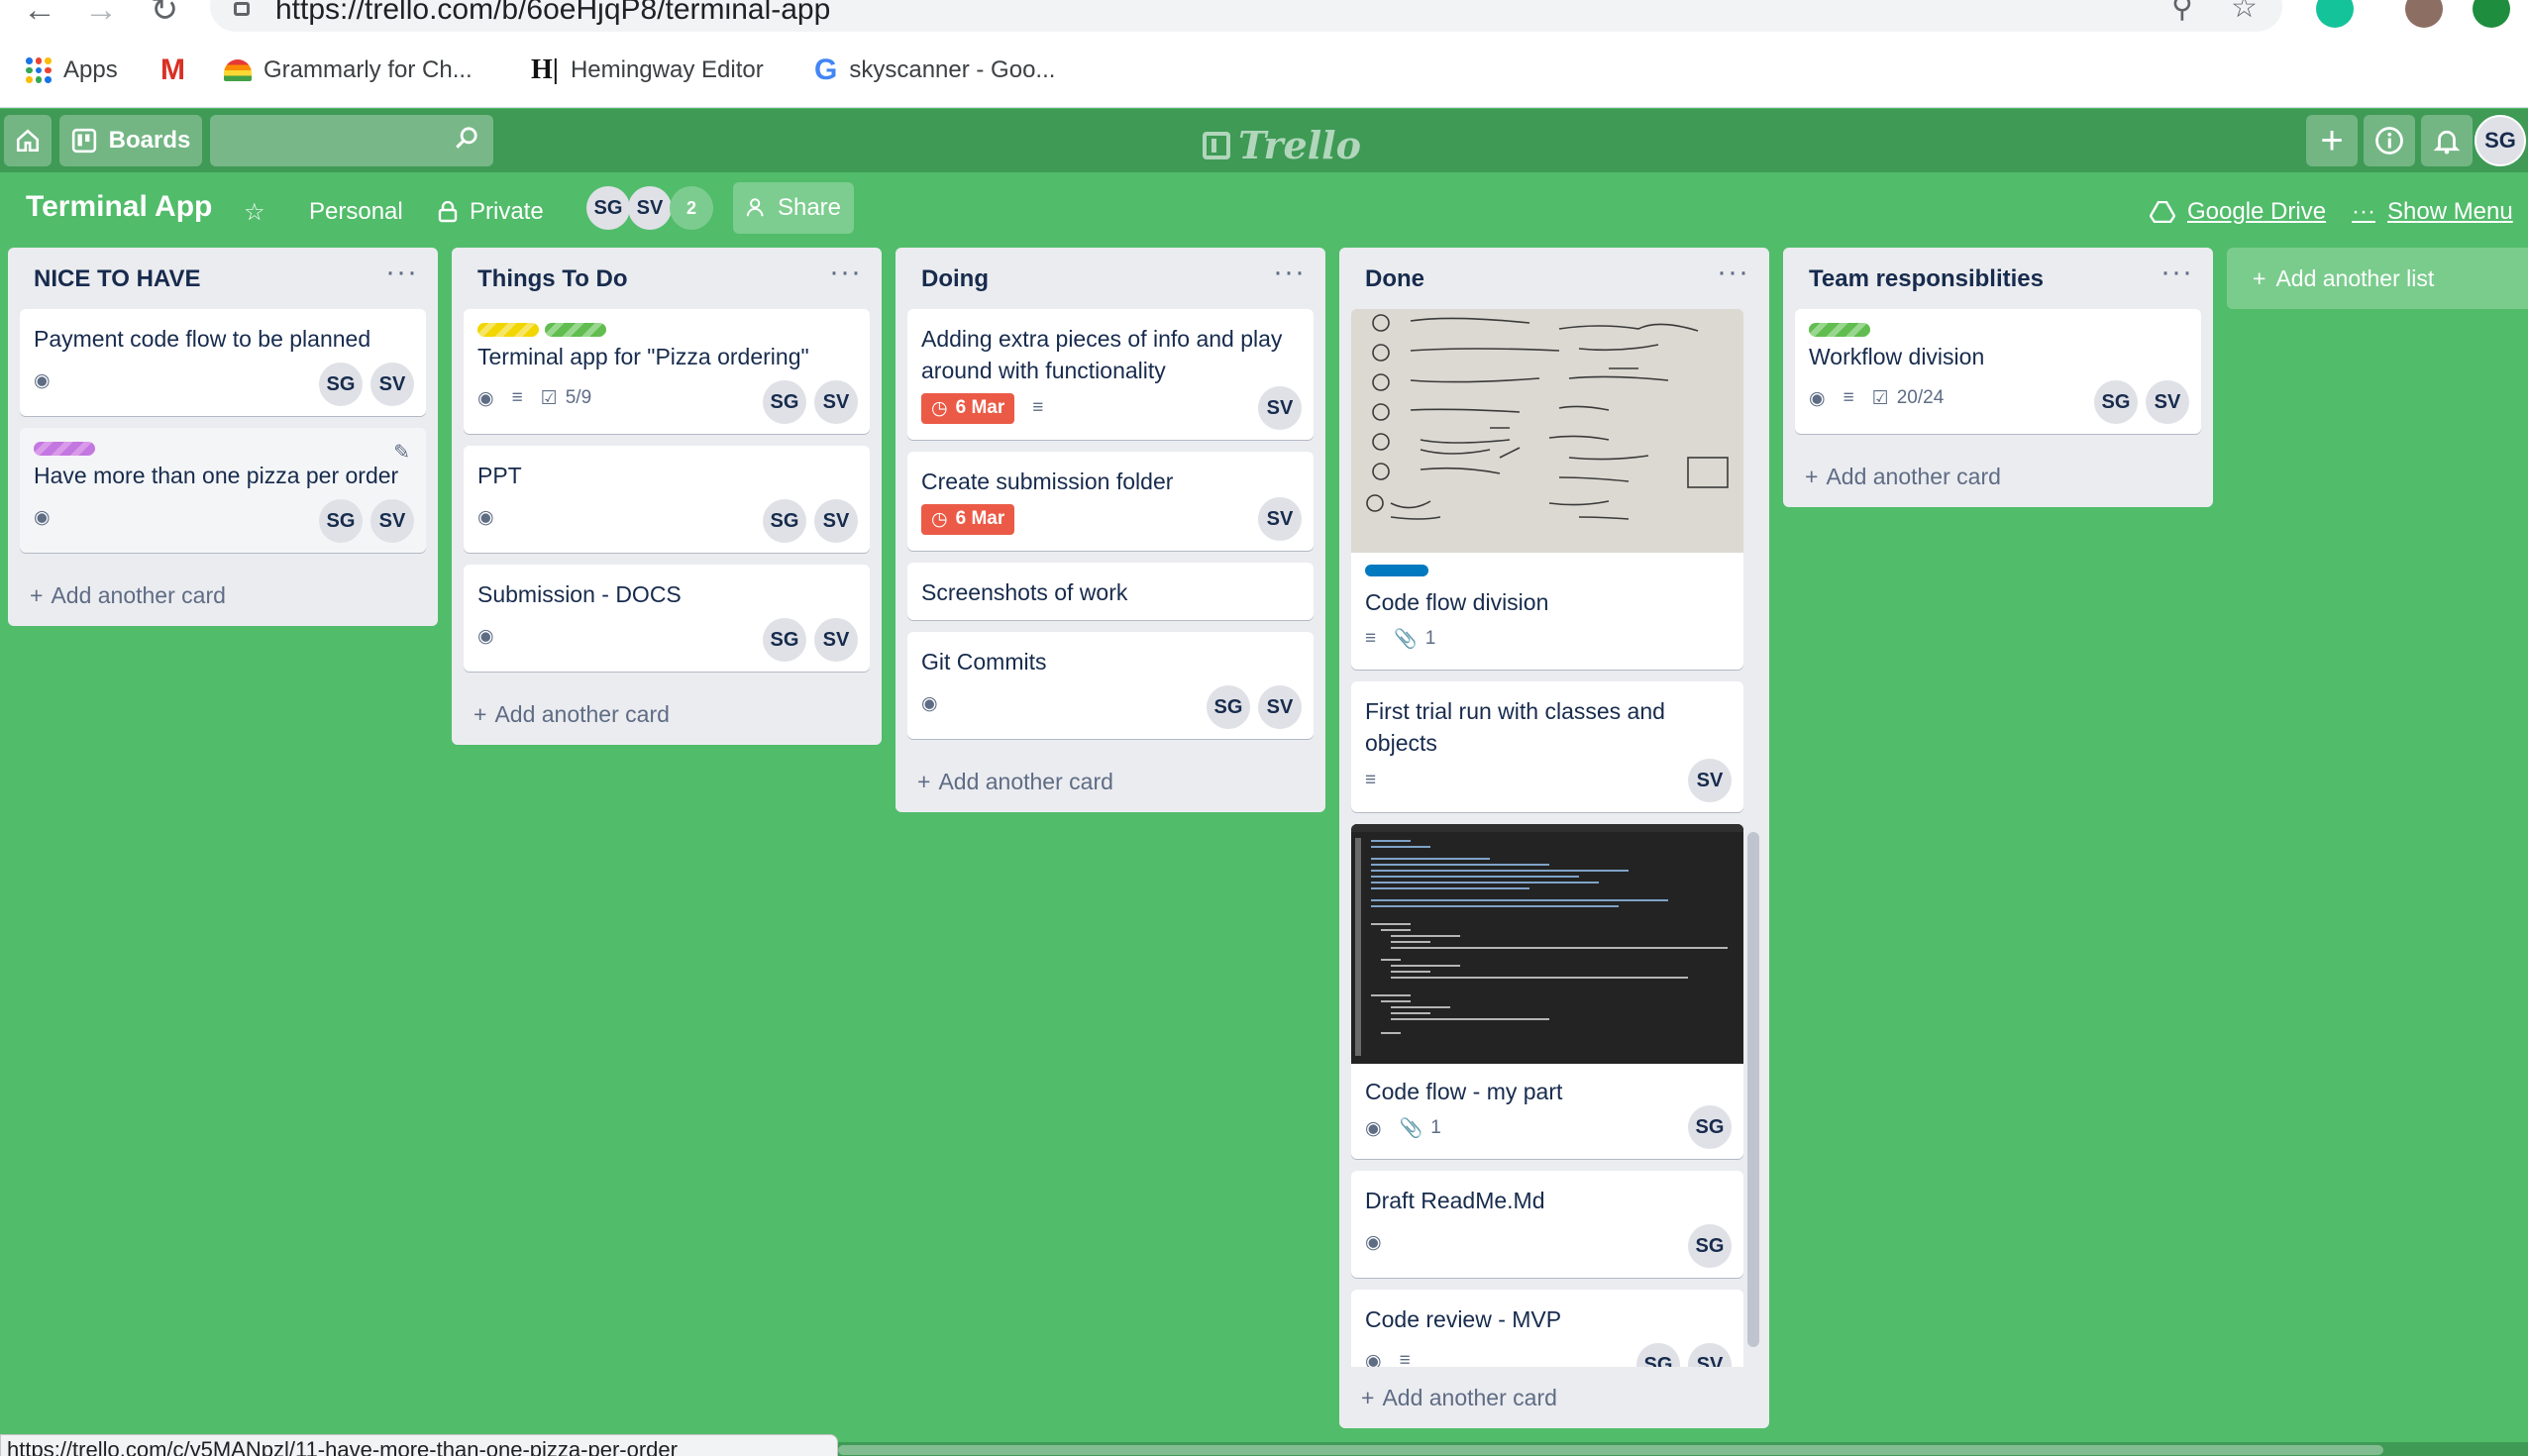 Image resolution: width=2528 pixels, height=1456 pixels. What do you see at coordinates (401, 452) in the screenshot?
I see `edit-pencil-icon: ✎` at bounding box center [401, 452].